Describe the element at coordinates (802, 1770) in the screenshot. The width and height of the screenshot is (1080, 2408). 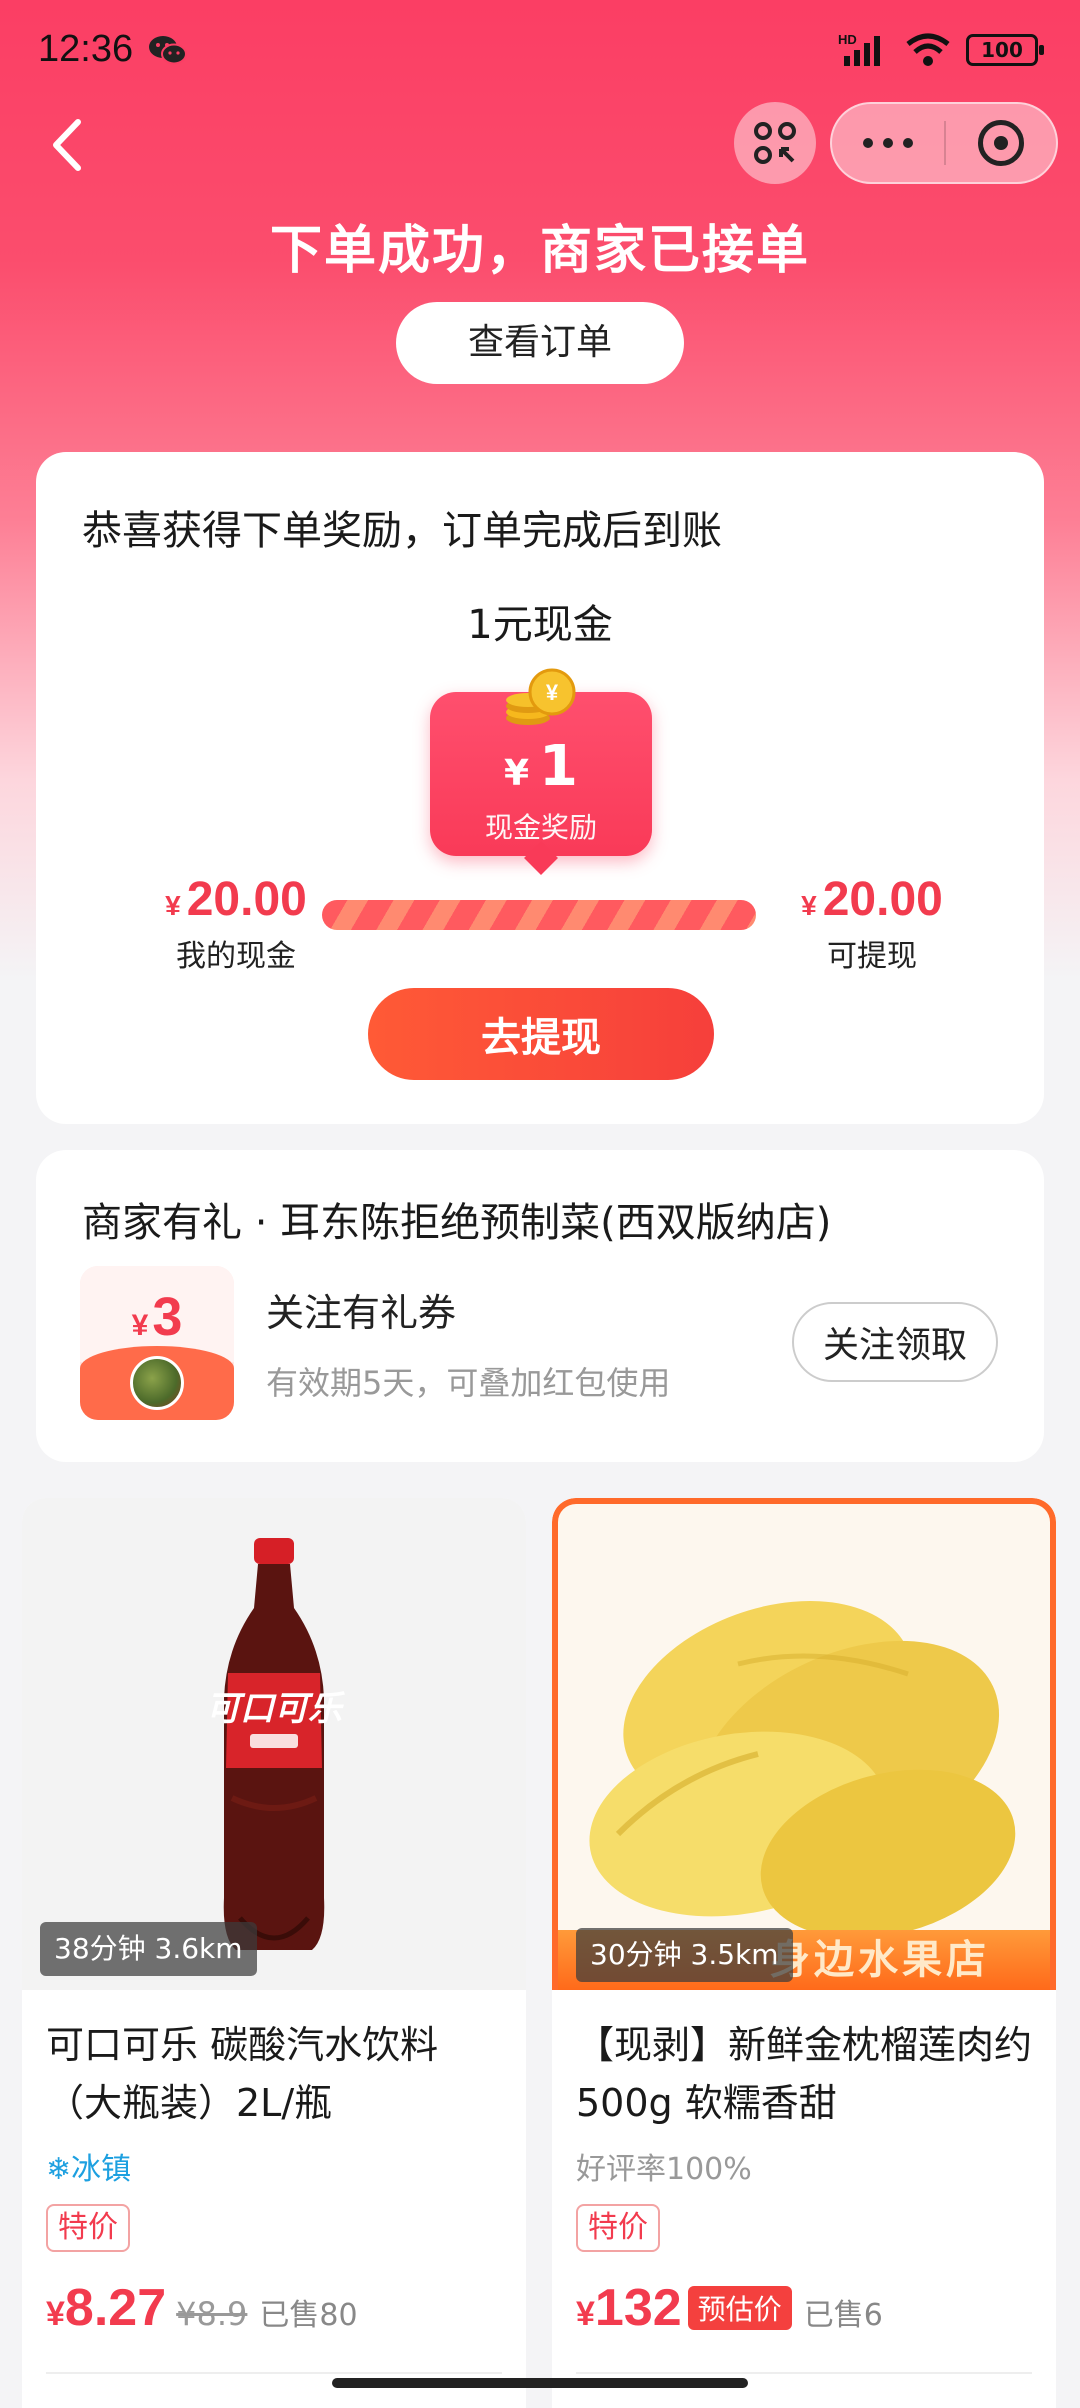
I see `durian-image` at that location.